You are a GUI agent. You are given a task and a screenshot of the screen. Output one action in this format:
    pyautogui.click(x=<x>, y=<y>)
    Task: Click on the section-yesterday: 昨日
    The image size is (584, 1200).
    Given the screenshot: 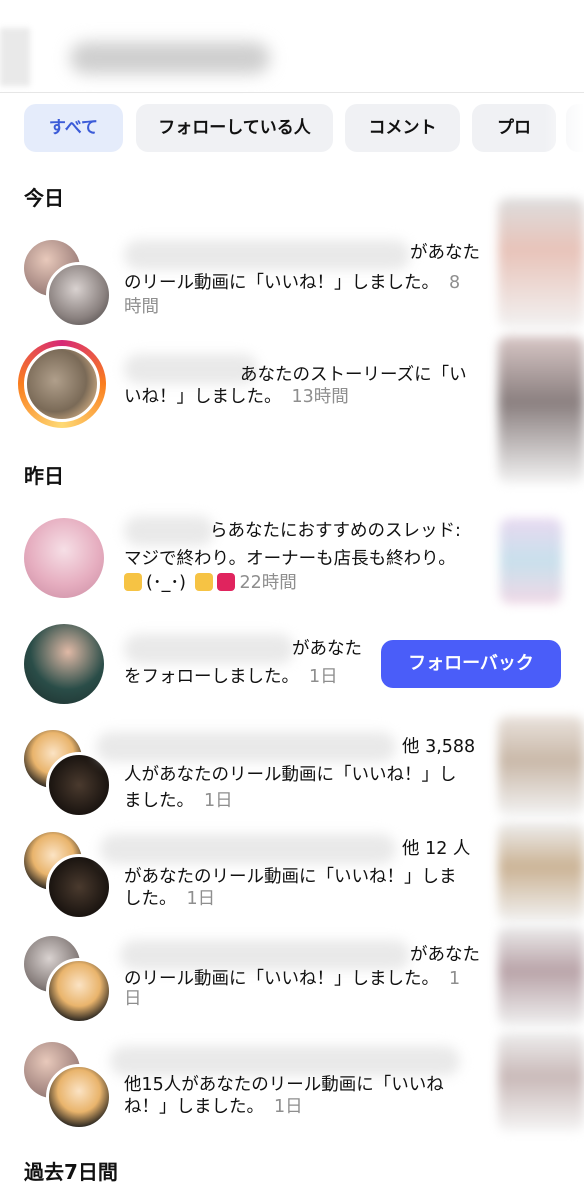 What is the action you would take?
    pyautogui.click(x=44, y=476)
    